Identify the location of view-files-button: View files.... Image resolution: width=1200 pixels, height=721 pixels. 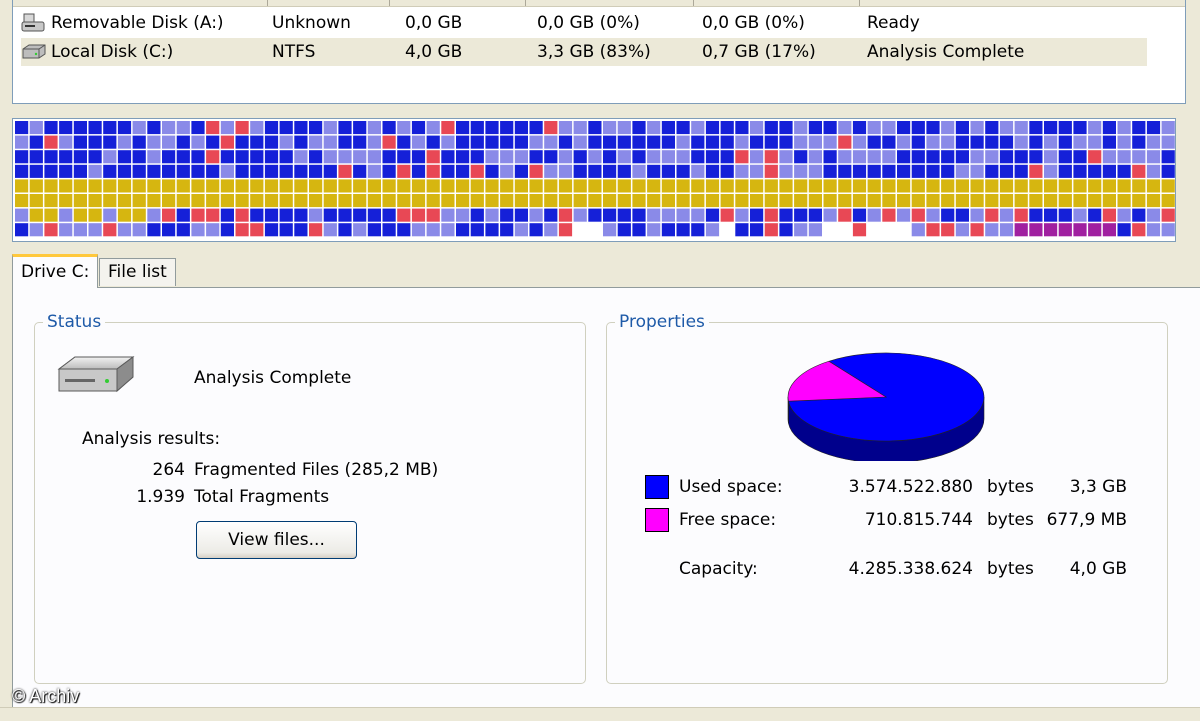
(276, 540).